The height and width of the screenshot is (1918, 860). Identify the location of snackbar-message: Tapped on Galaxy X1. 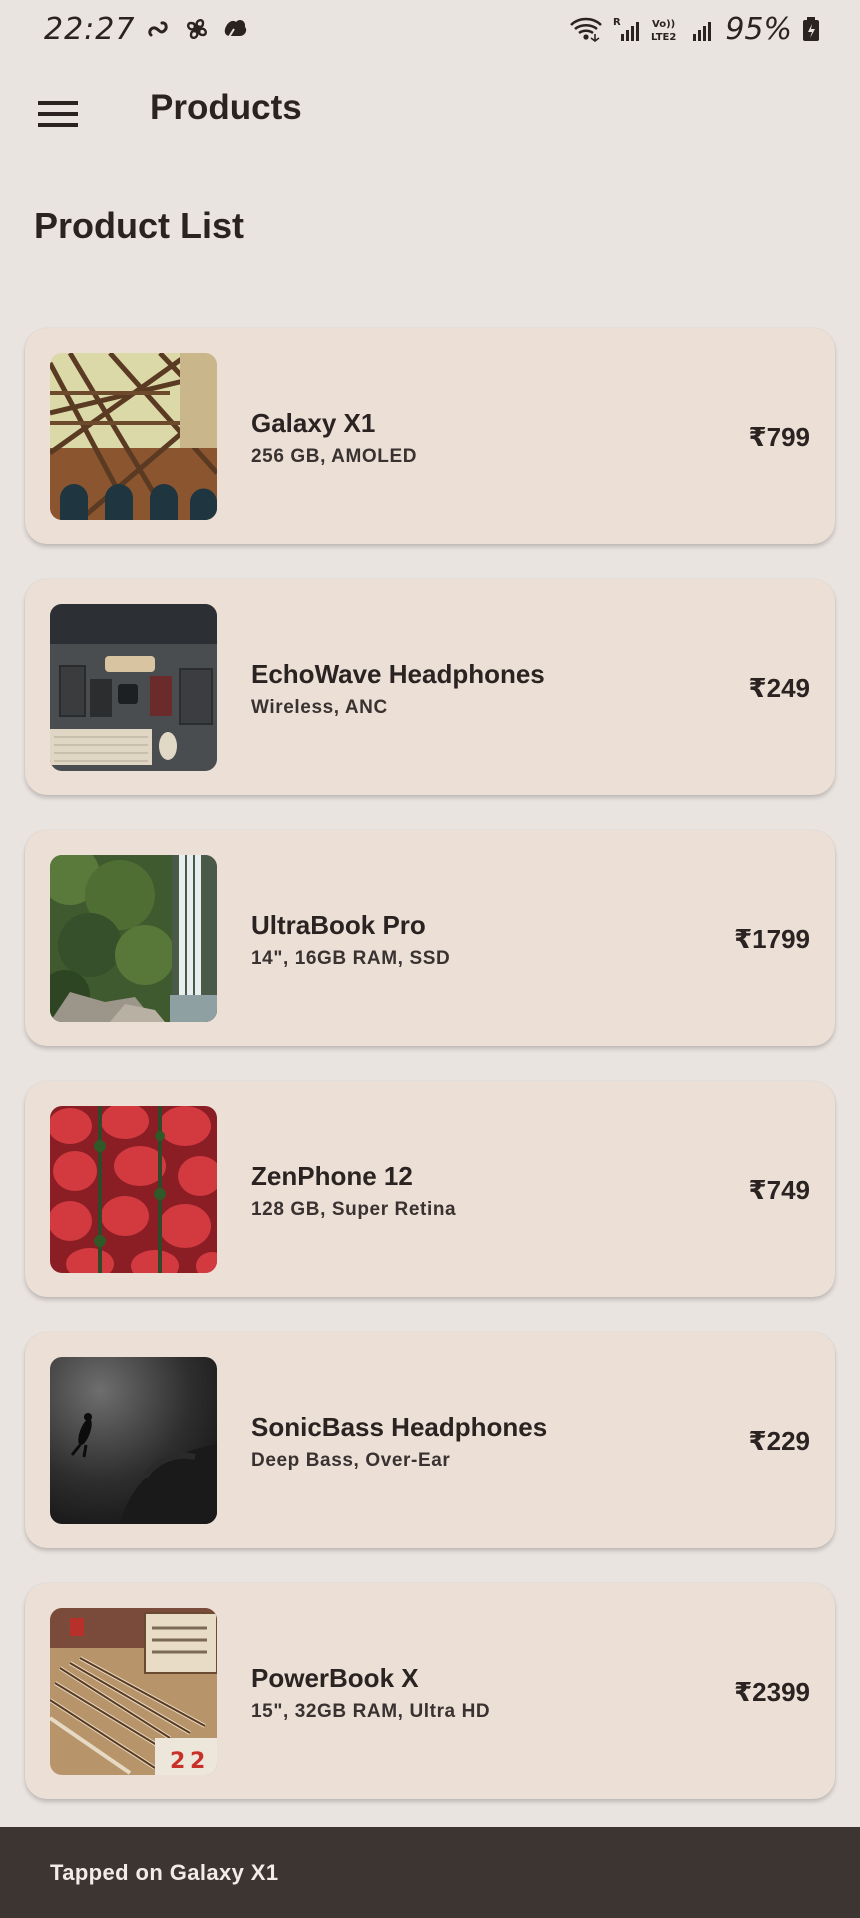
(164, 1872).